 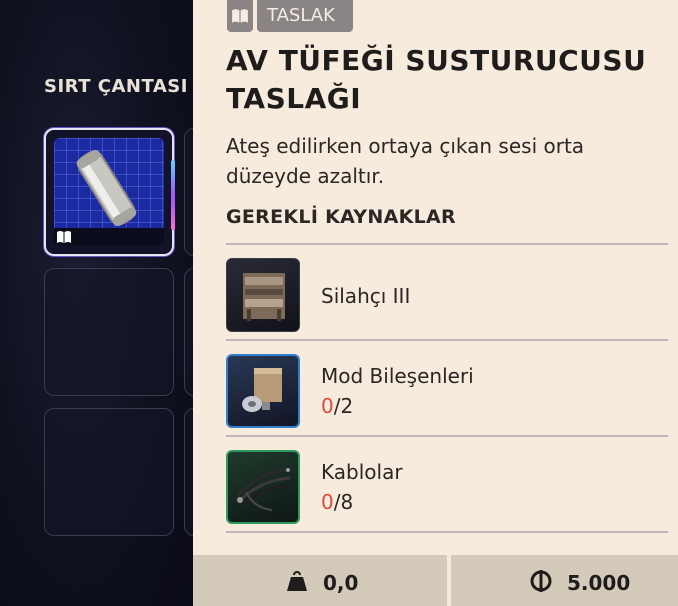 I want to click on divider, so click(x=447, y=532).